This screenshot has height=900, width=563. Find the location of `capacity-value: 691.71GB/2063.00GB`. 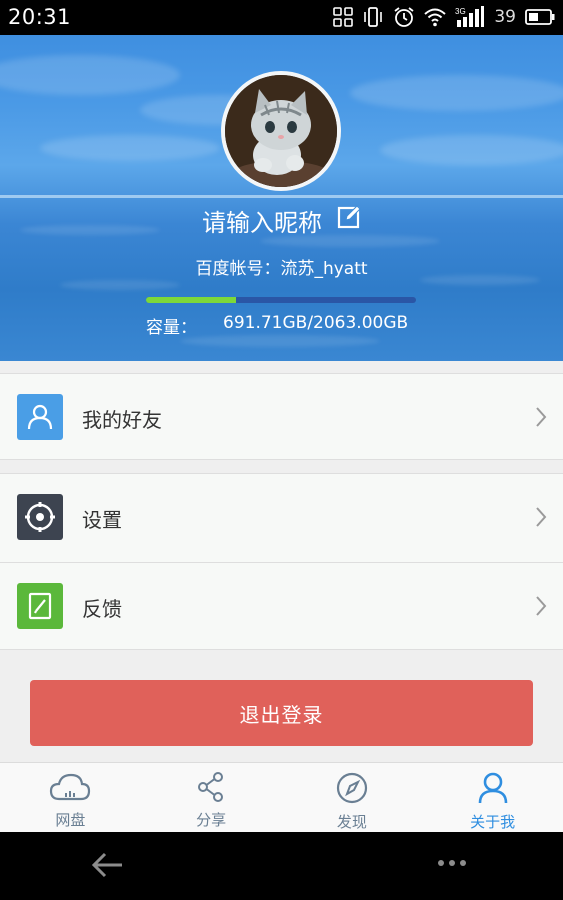

capacity-value: 691.71GB/2063.00GB is located at coordinates (316, 323).